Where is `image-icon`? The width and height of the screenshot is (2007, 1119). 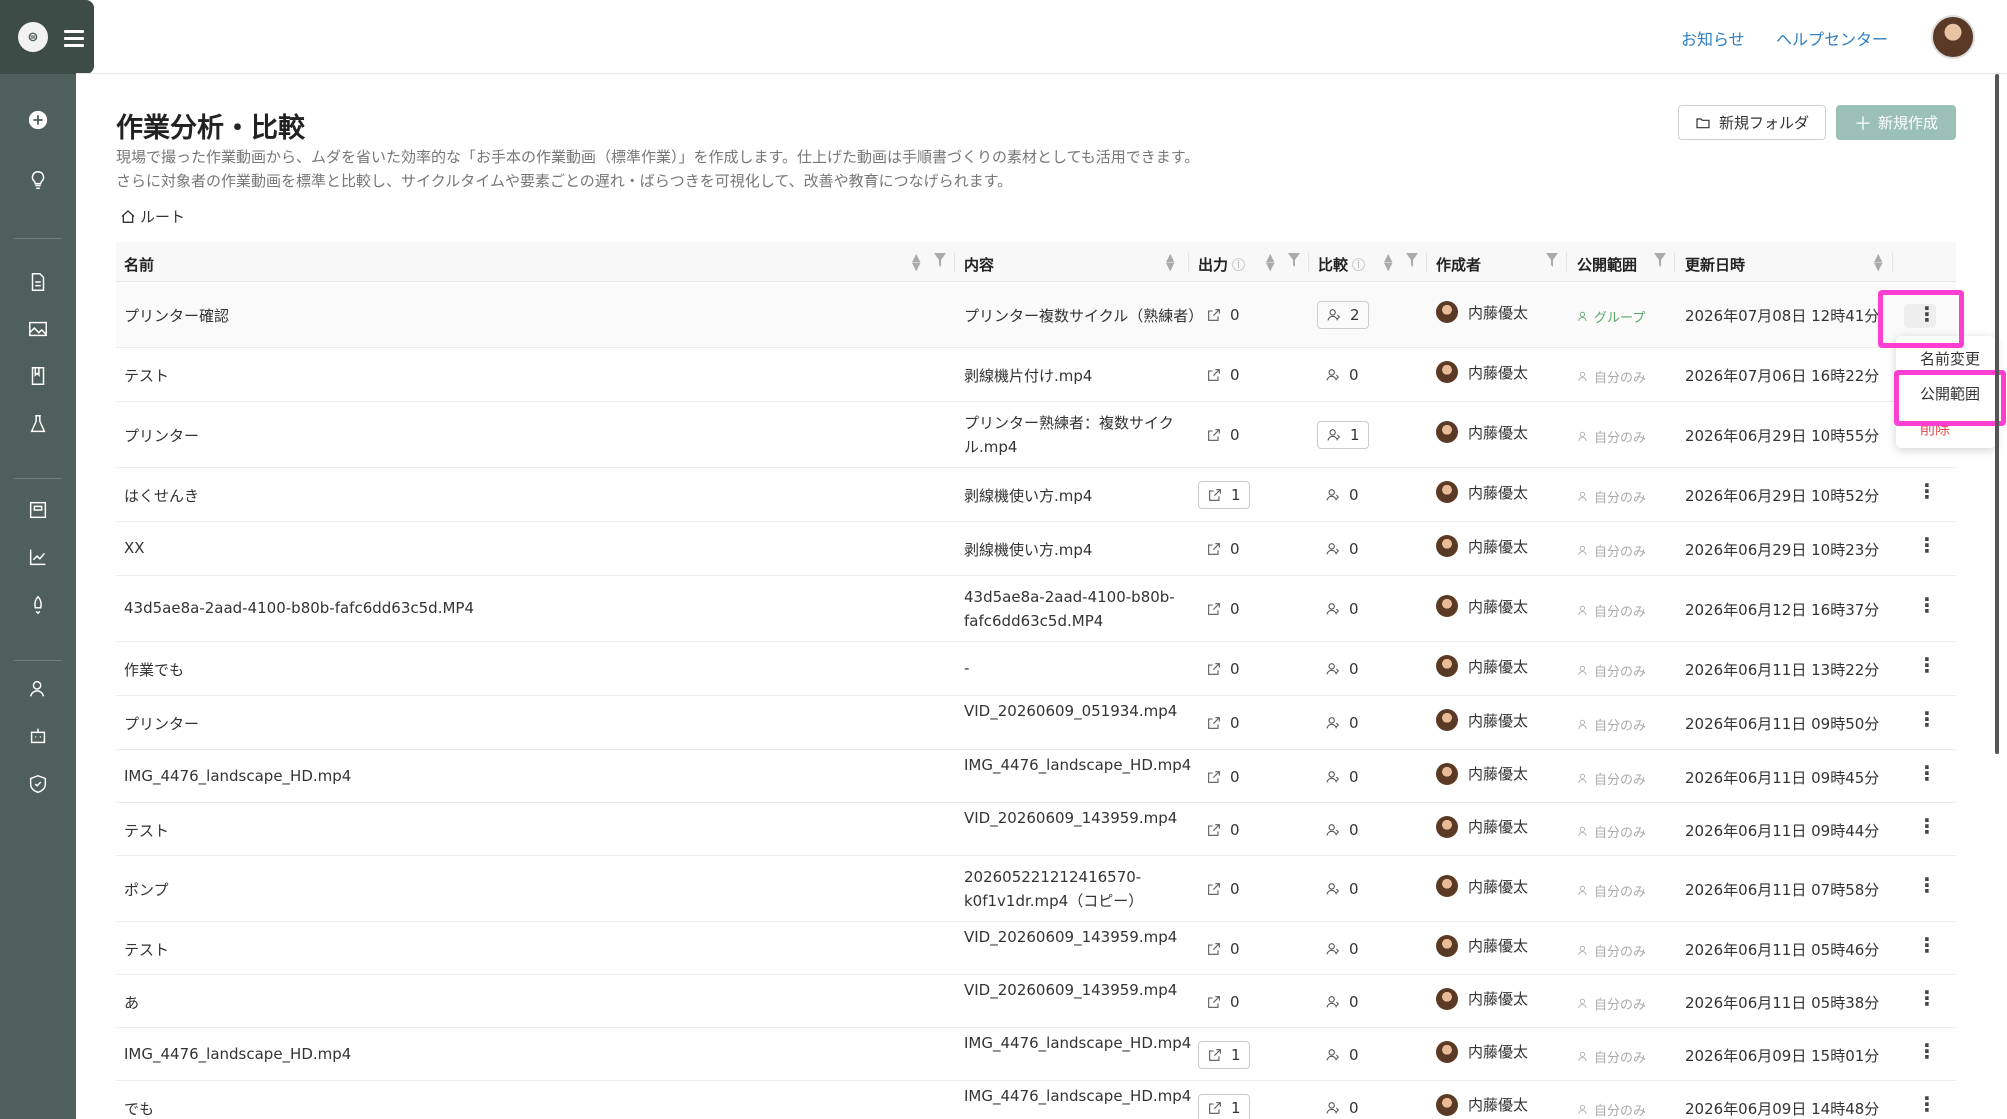 image-icon is located at coordinates (38, 329).